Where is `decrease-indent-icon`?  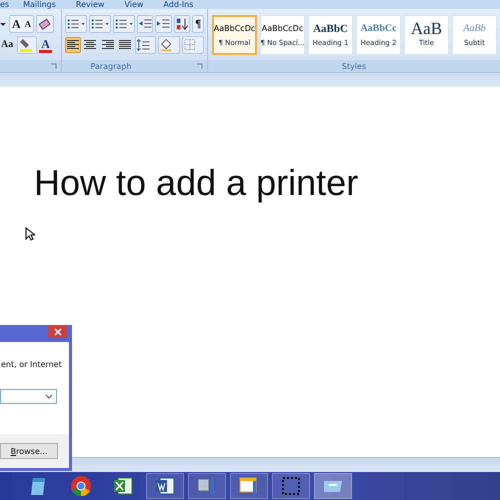
decrease-indent-icon is located at coordinates (145, 24).